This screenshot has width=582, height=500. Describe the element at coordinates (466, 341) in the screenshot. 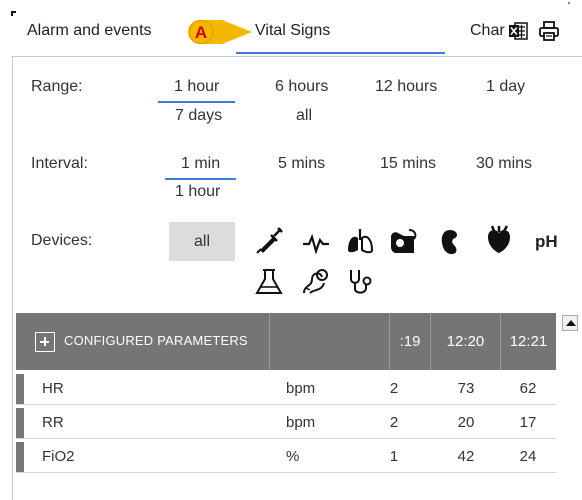

I see `time-column-header: 12:20` at that location.